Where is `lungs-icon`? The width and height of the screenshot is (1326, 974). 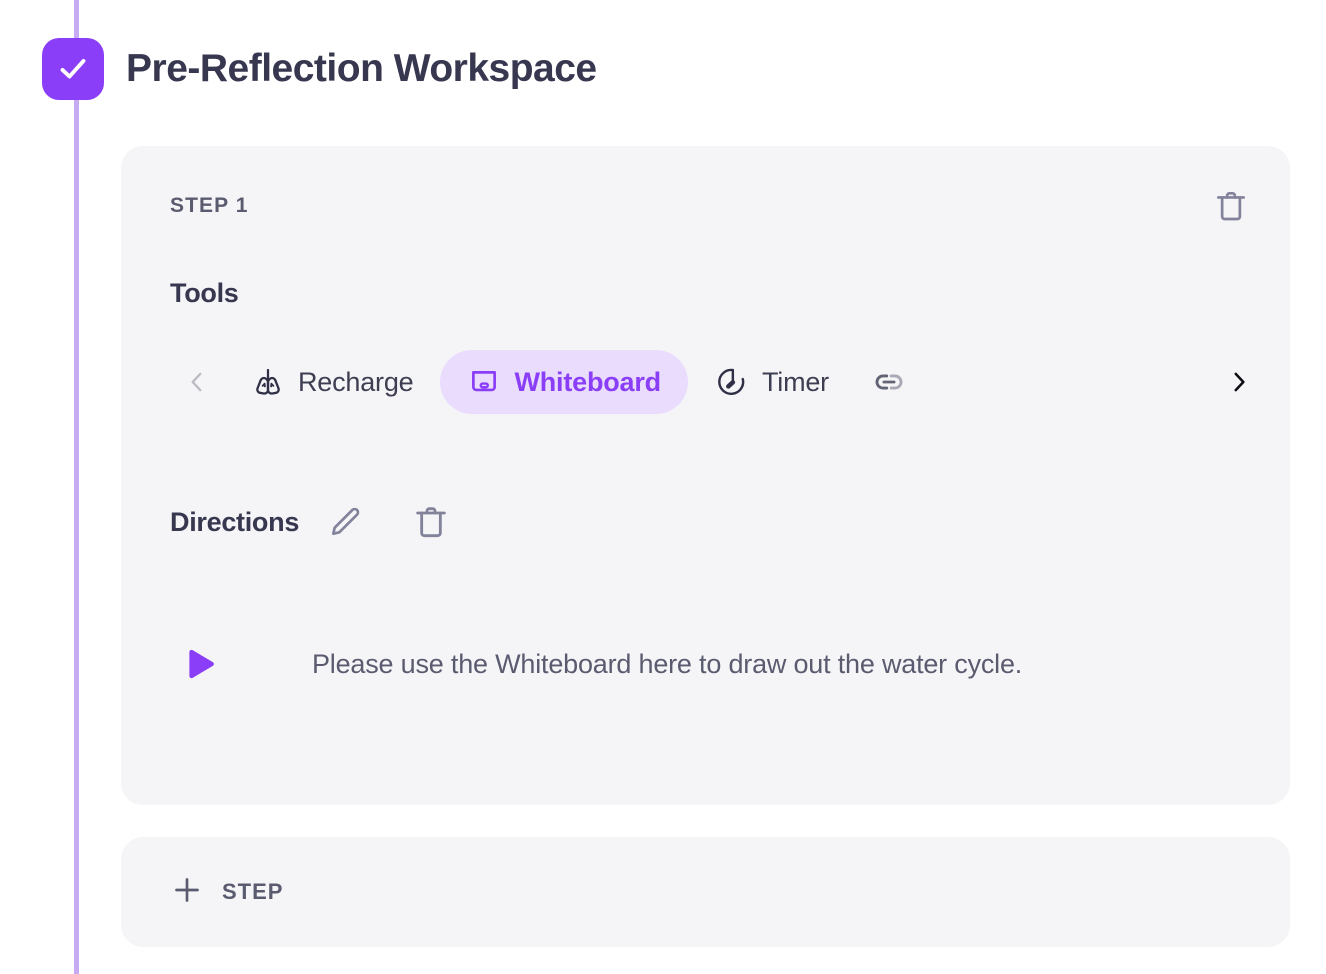 lungs-icon is located at coordinates (268, 382).